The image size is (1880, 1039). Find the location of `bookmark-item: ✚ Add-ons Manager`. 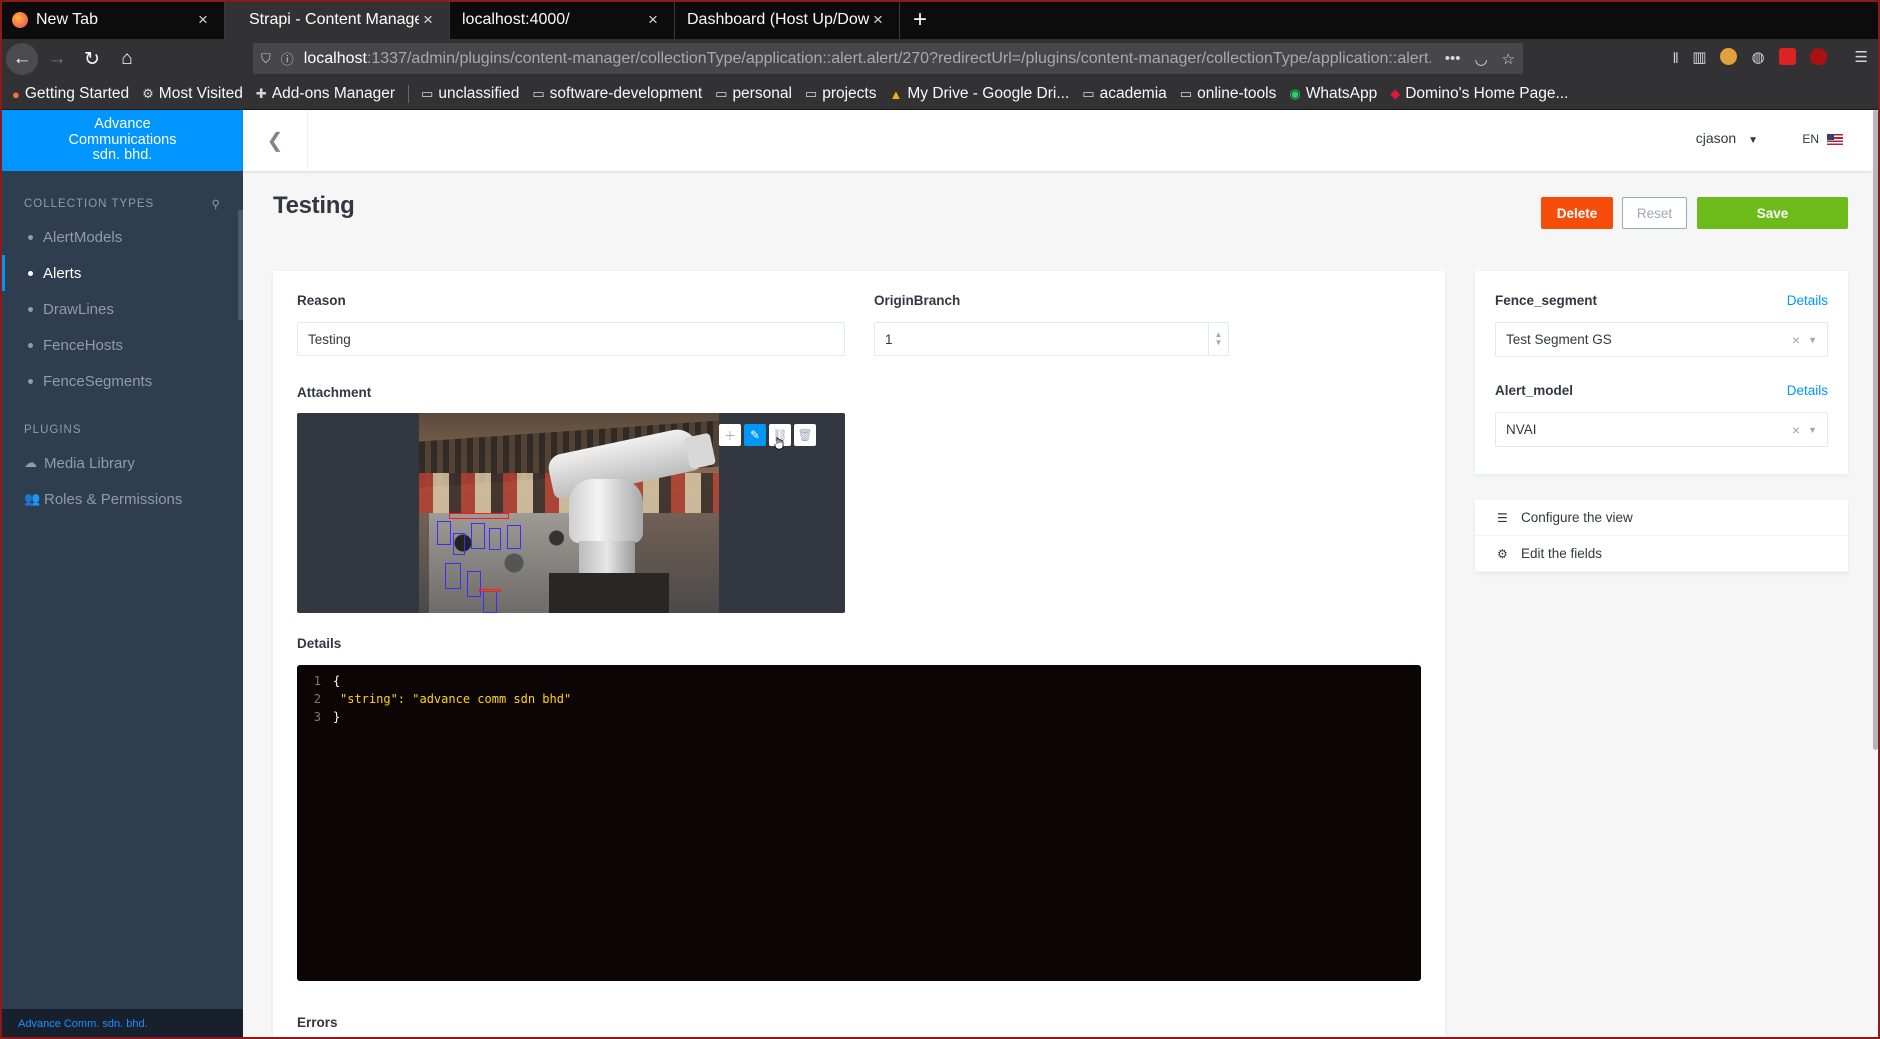

bookmark-item: ✚ Add-ons Manager is located at coordinates (325, 94).